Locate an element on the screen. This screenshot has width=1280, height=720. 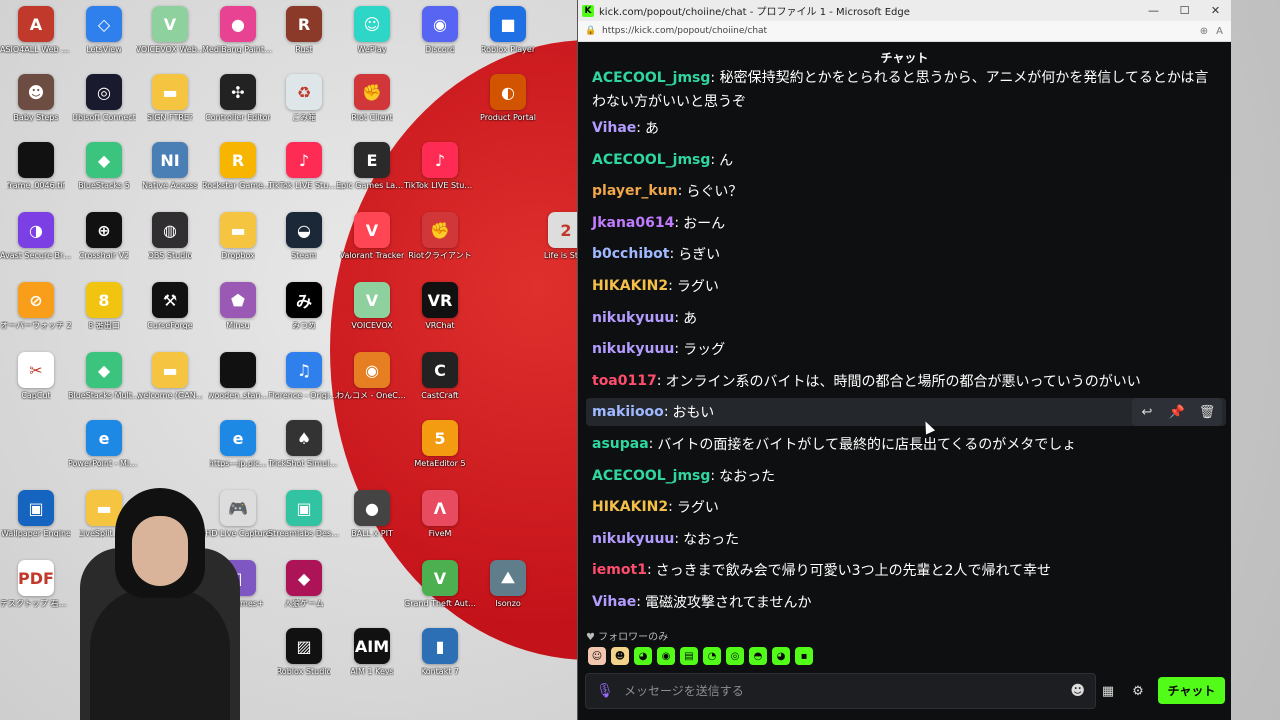
app-icon: PDF is located at coordinates (36, 578).